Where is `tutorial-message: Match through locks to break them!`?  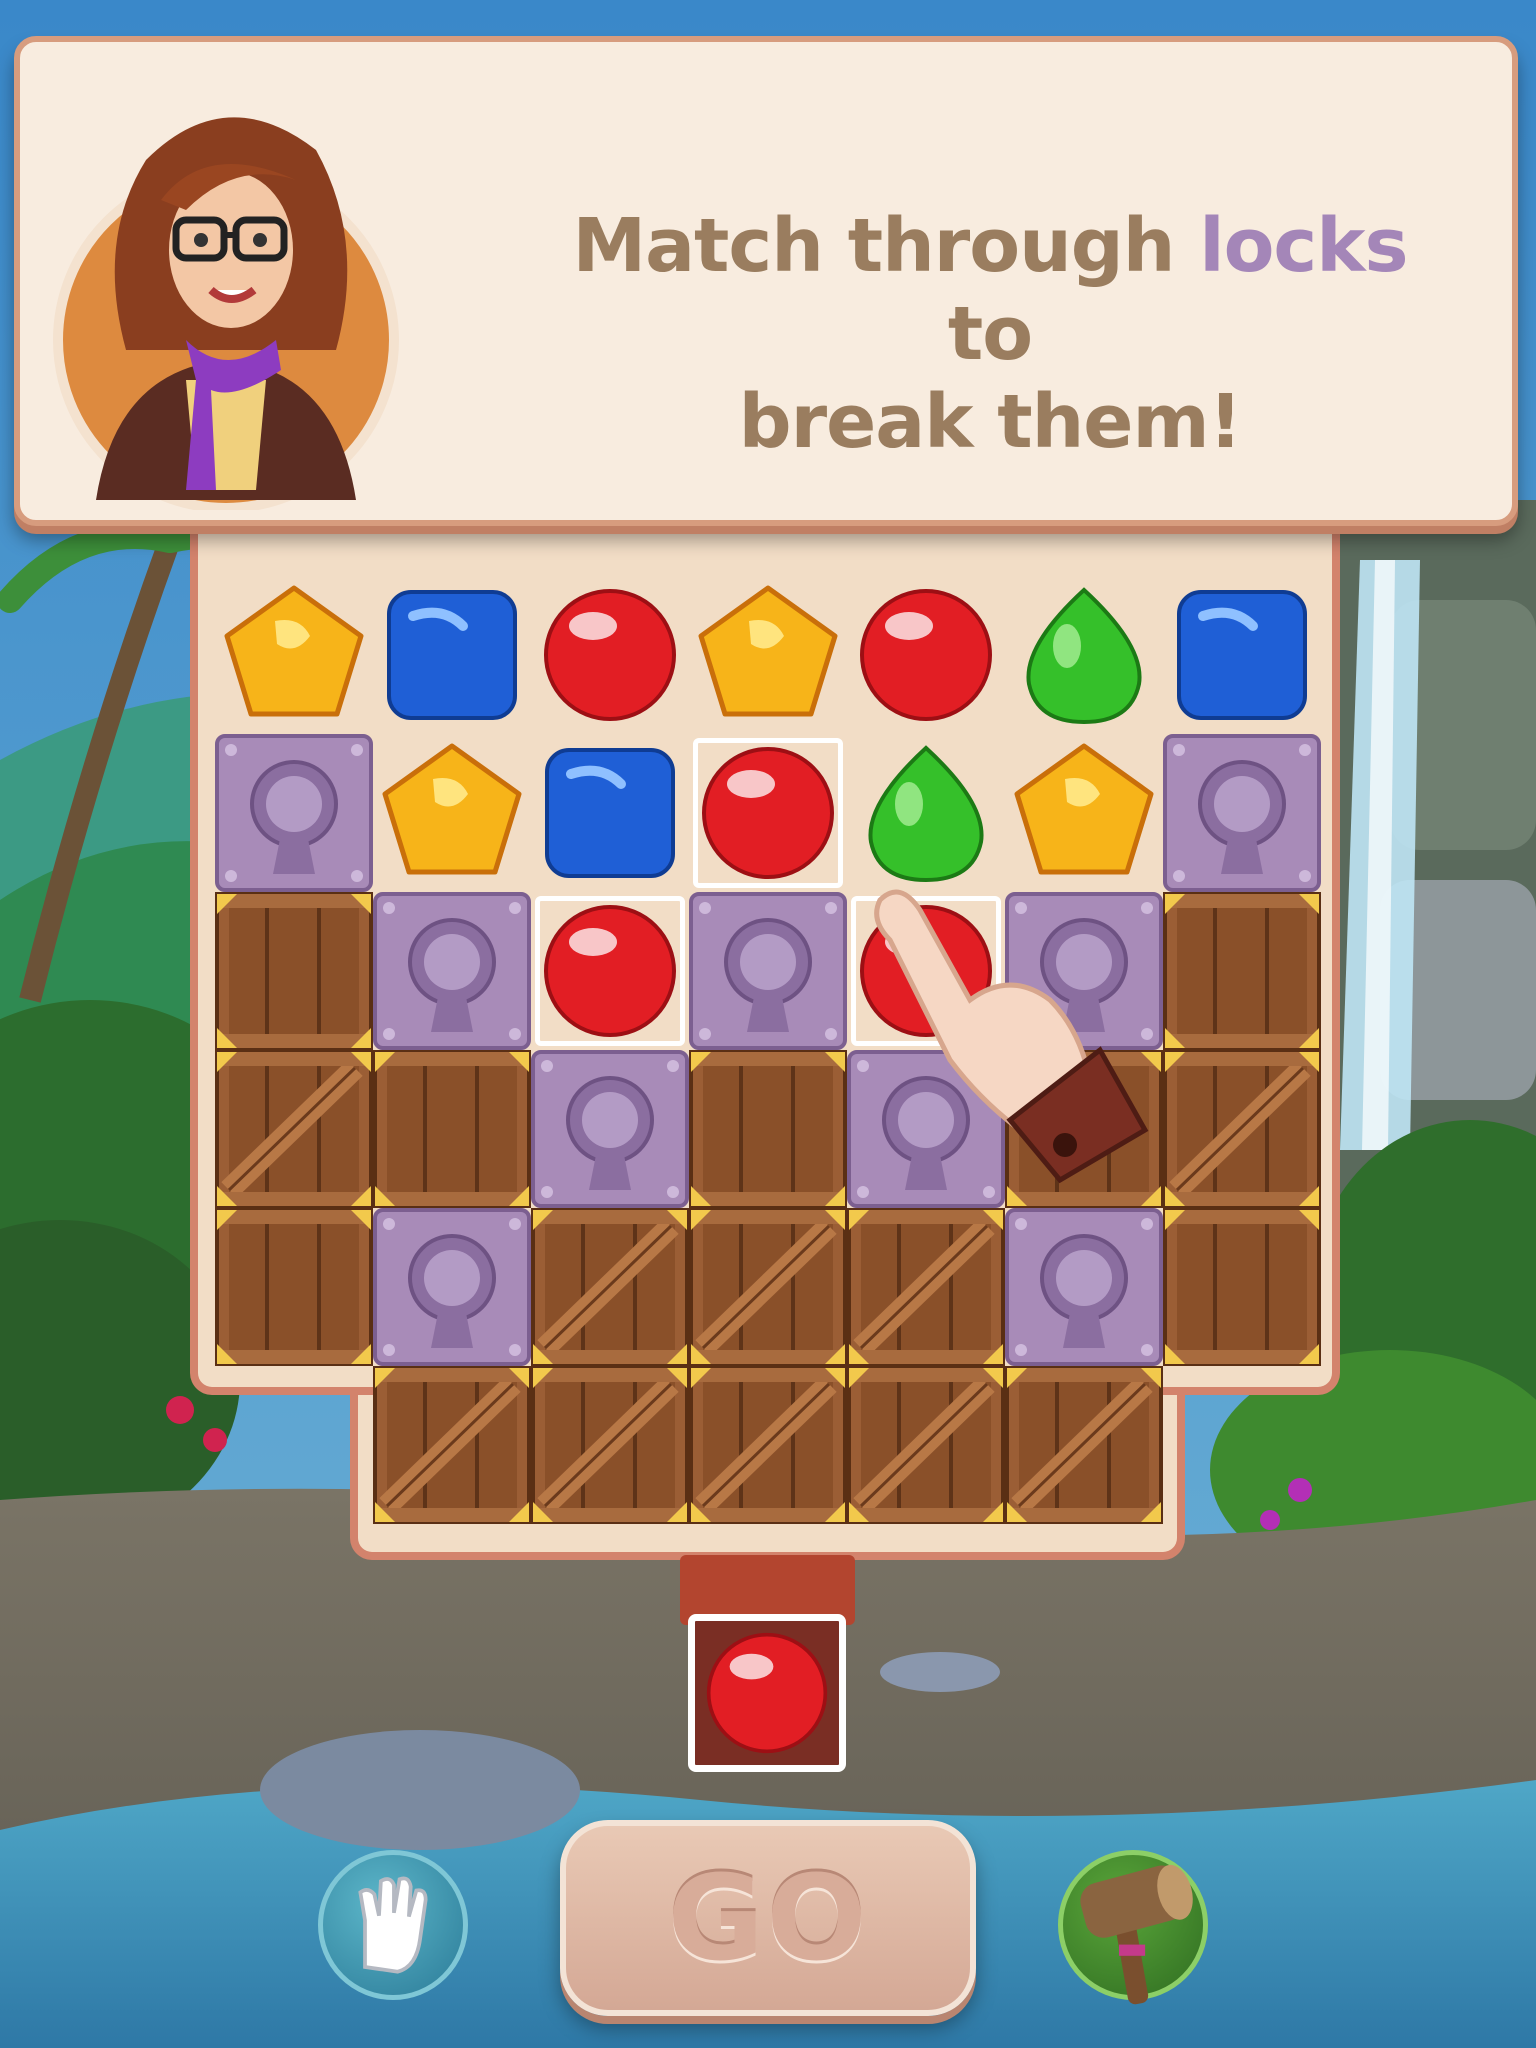
tutorial-message: Match through locks to break them! is located at coordinates (990, 334).